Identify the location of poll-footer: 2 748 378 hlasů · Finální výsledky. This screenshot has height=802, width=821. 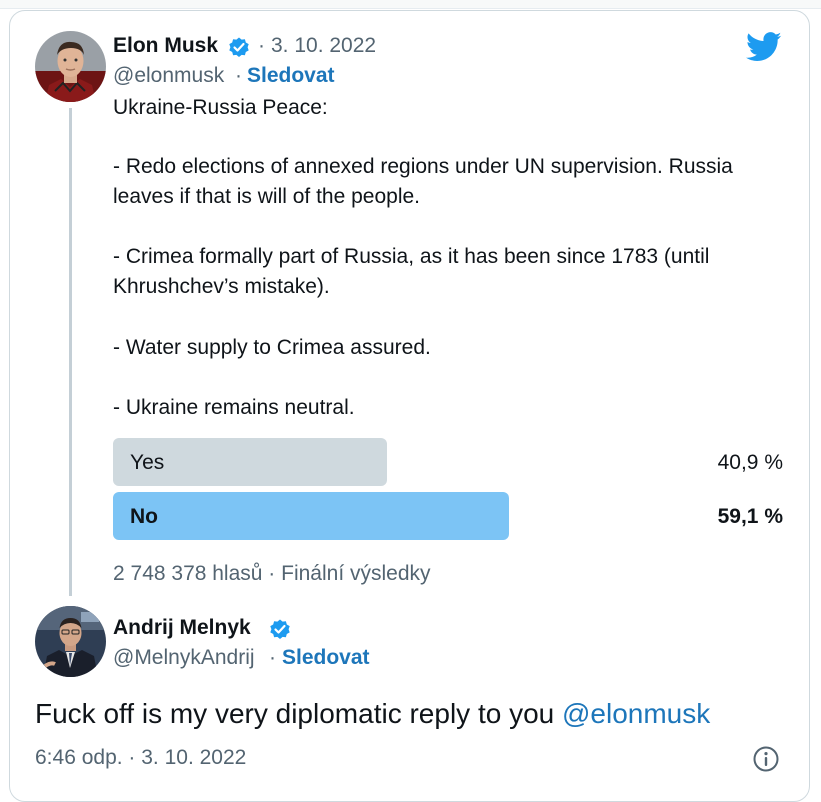
(272, 573).